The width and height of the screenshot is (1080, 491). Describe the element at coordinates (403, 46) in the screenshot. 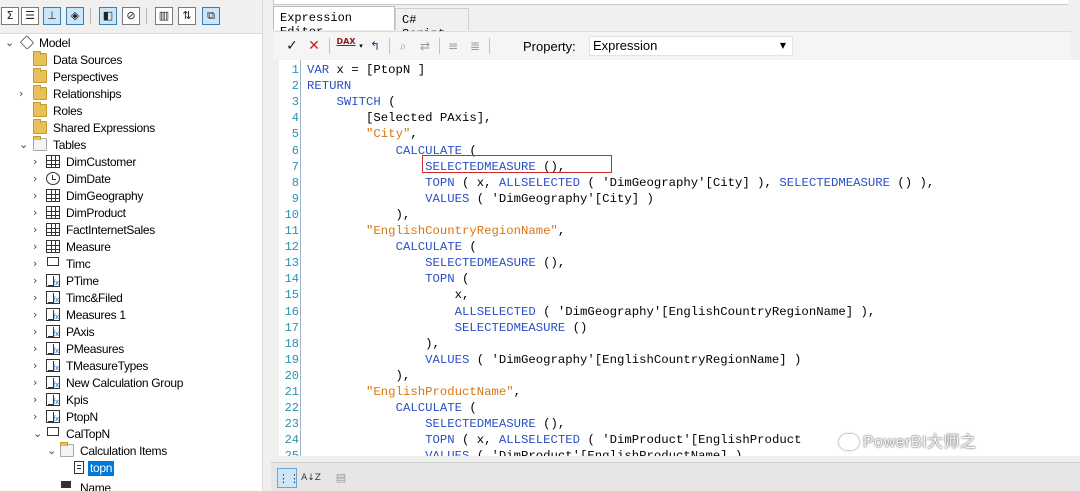

I see `find-icon: ⌕` at that location.